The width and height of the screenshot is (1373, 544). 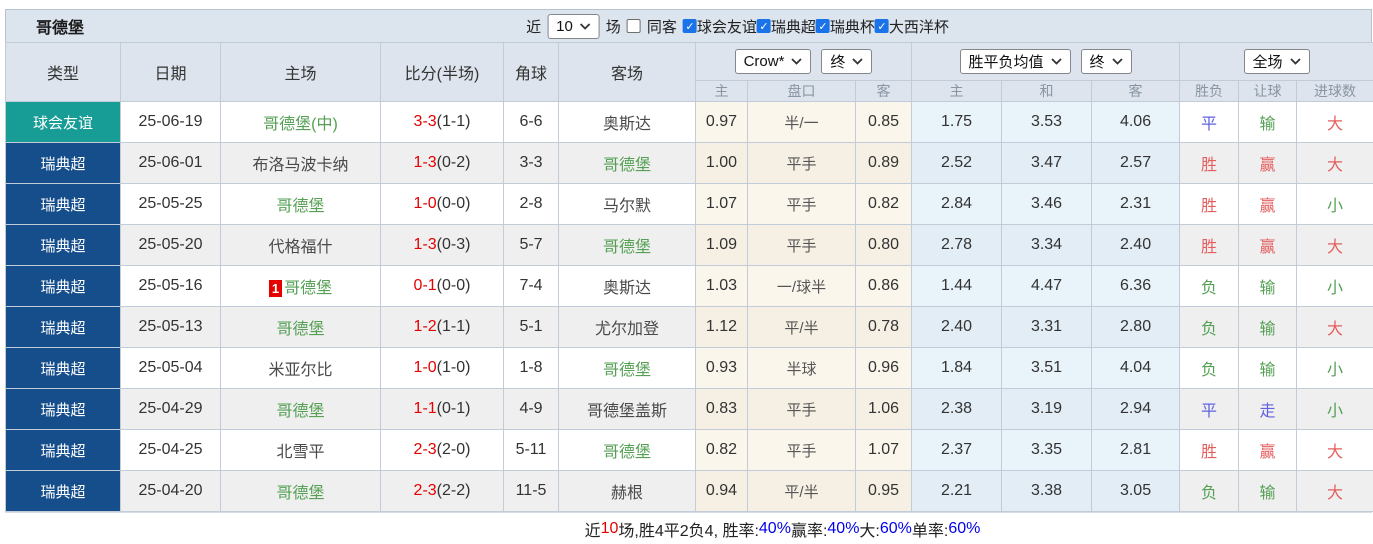 What do you see at coordinates (1334, 368) in the screenshot?
I see `result-goals-cell: 小` at bounding box center [1334, 368].